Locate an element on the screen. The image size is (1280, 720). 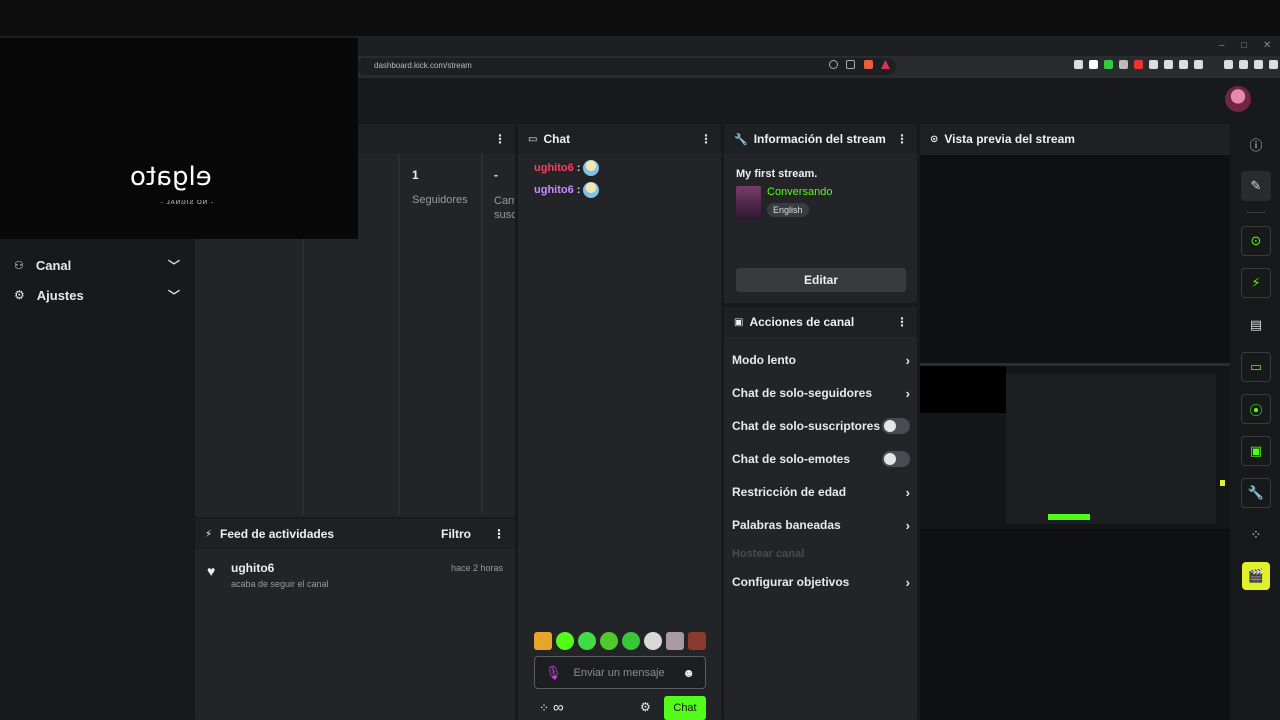
action-label: Modo lento is located at coordinates (764, 360).